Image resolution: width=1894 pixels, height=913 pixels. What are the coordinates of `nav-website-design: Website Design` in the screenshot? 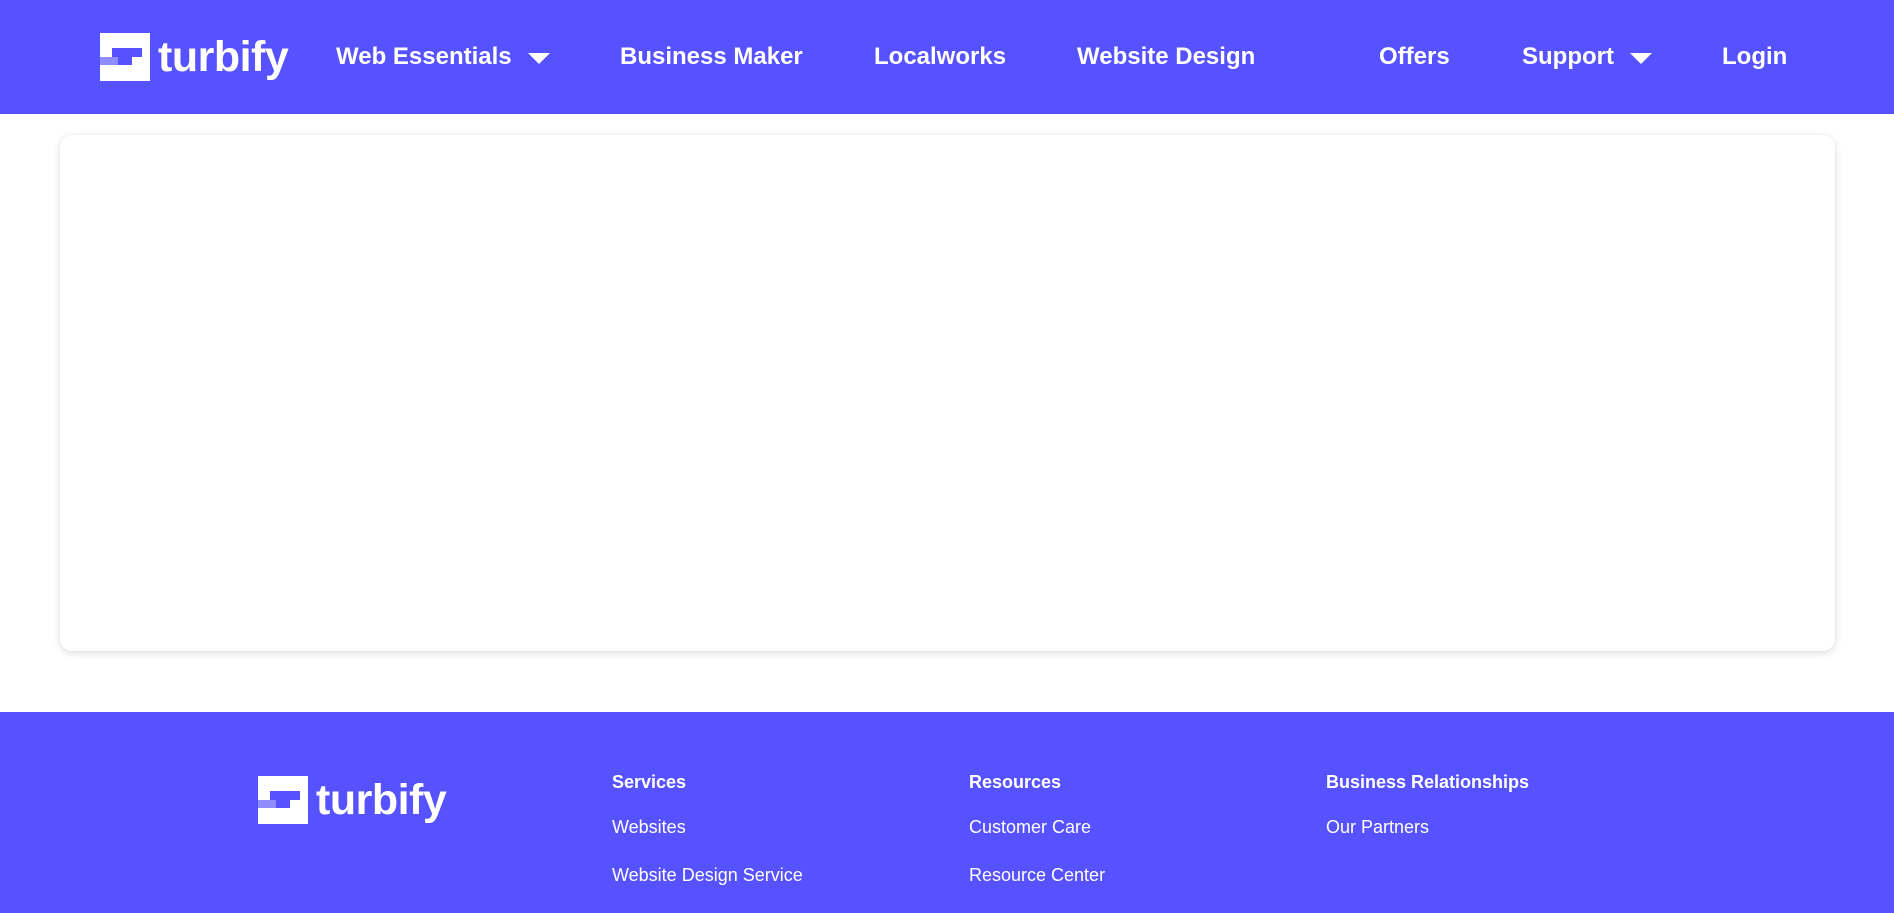 It's located at (1166, 57).